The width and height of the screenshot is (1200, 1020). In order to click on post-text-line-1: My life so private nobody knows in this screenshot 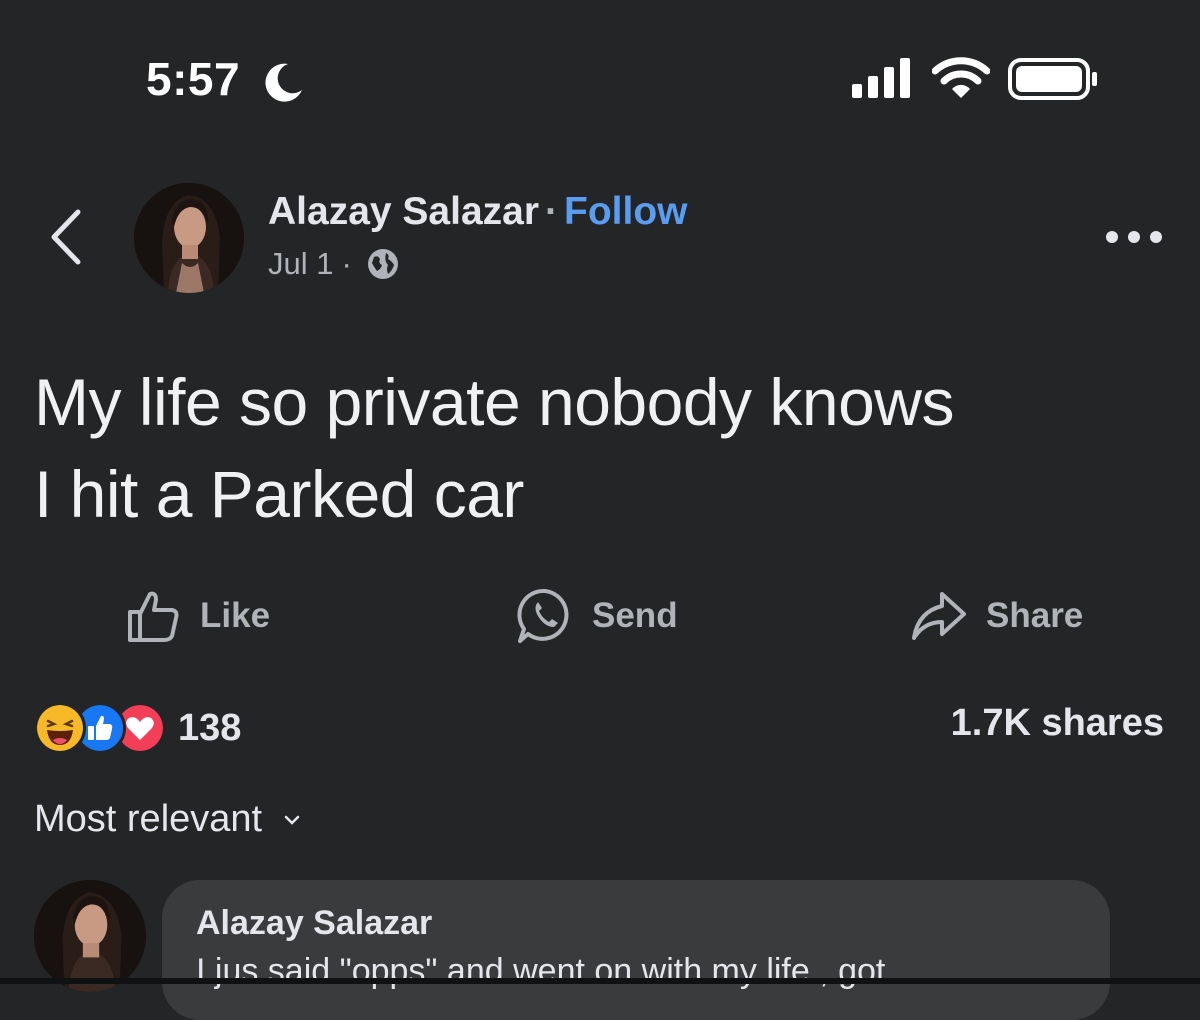, I will do `click(494, 402)`.